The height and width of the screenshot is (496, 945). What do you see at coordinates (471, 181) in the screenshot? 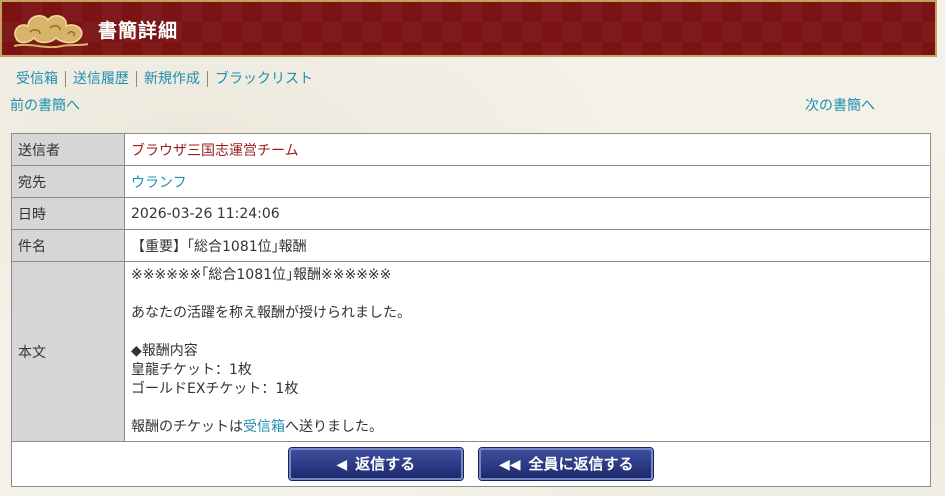
I see `recipient-row: 宛先 ウランフ` at bounding box center [471, 181].